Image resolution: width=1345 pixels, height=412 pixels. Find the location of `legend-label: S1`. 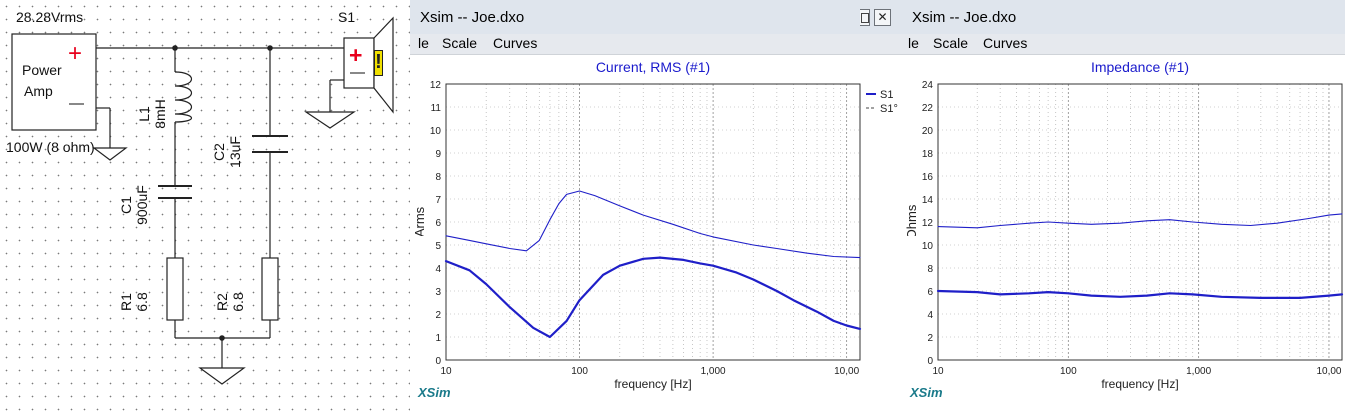

legend-label: S1 is located at coordinates (886, 95).